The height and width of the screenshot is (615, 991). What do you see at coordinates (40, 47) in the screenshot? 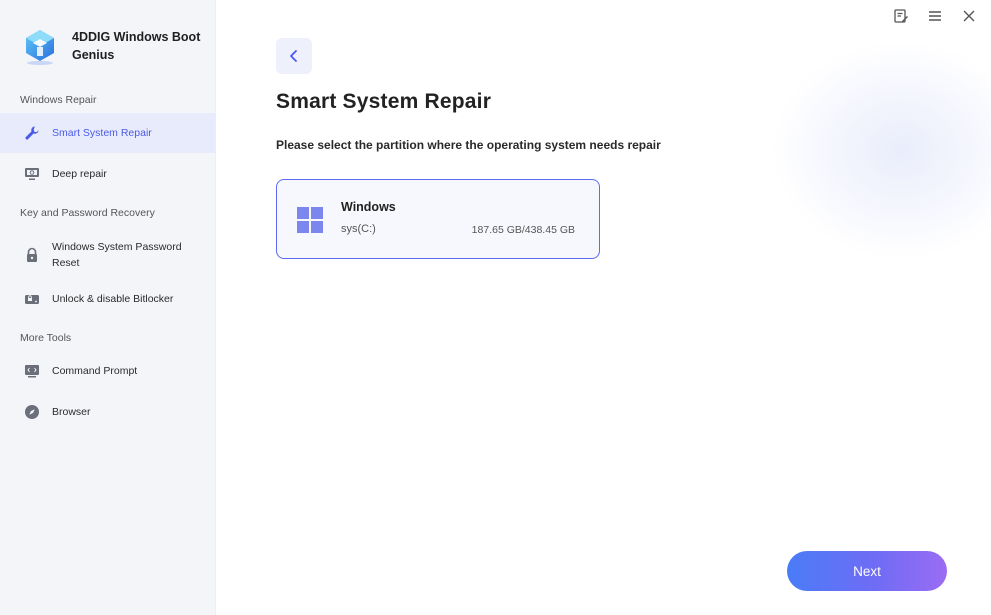
I see `app-logo-icon` at bounding box center [40, 47].